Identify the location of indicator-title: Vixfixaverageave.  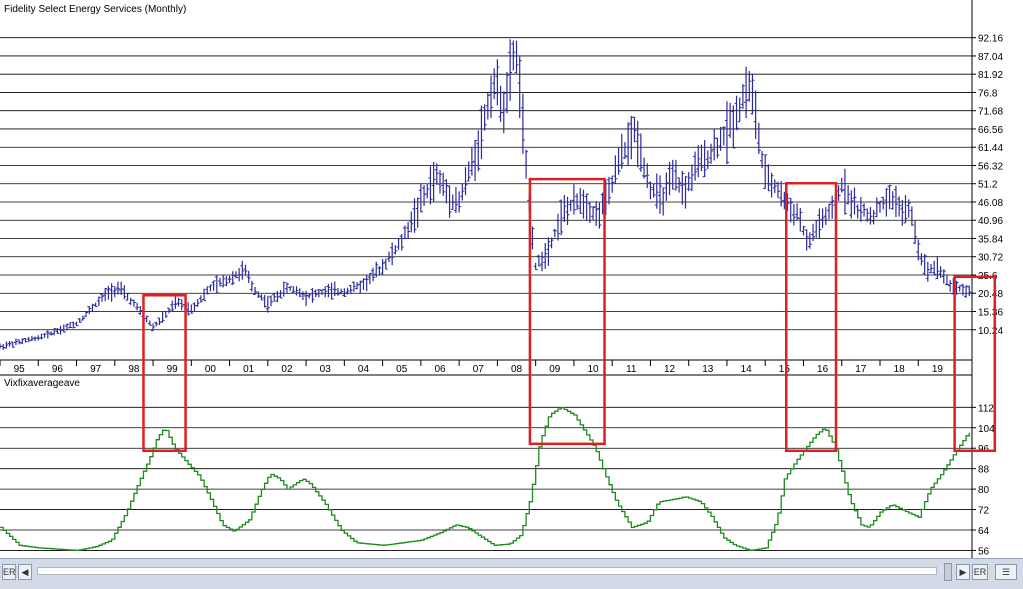
(42, 383).